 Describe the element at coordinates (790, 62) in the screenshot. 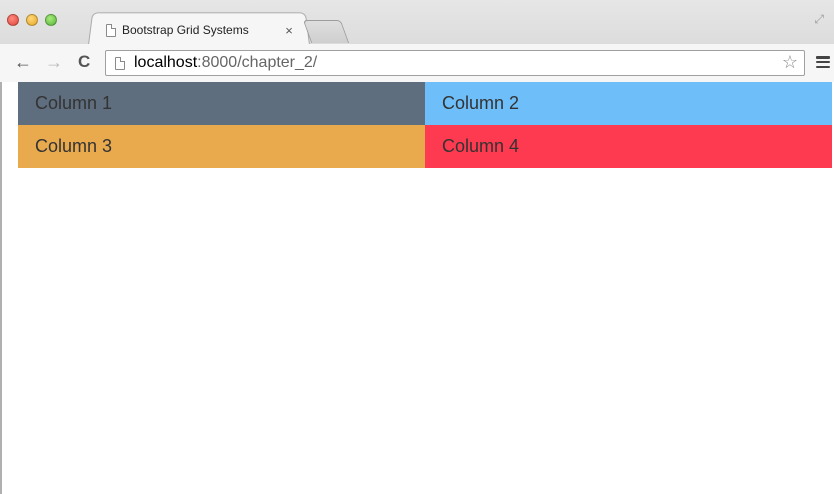

I see `bookmark-star-icon: ☆` at that location.